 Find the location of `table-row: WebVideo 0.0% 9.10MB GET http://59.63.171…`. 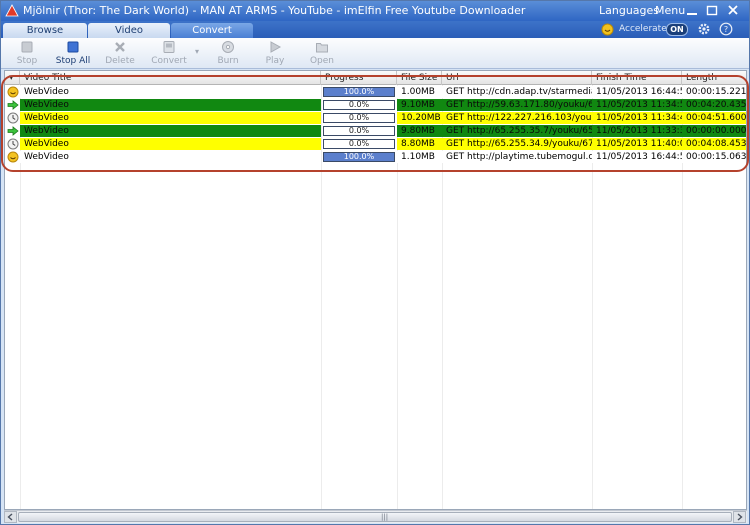

table-row: WebVideo 0.0% 9.10MB GET http://59.63.171… is located at coordinates (375, 105).